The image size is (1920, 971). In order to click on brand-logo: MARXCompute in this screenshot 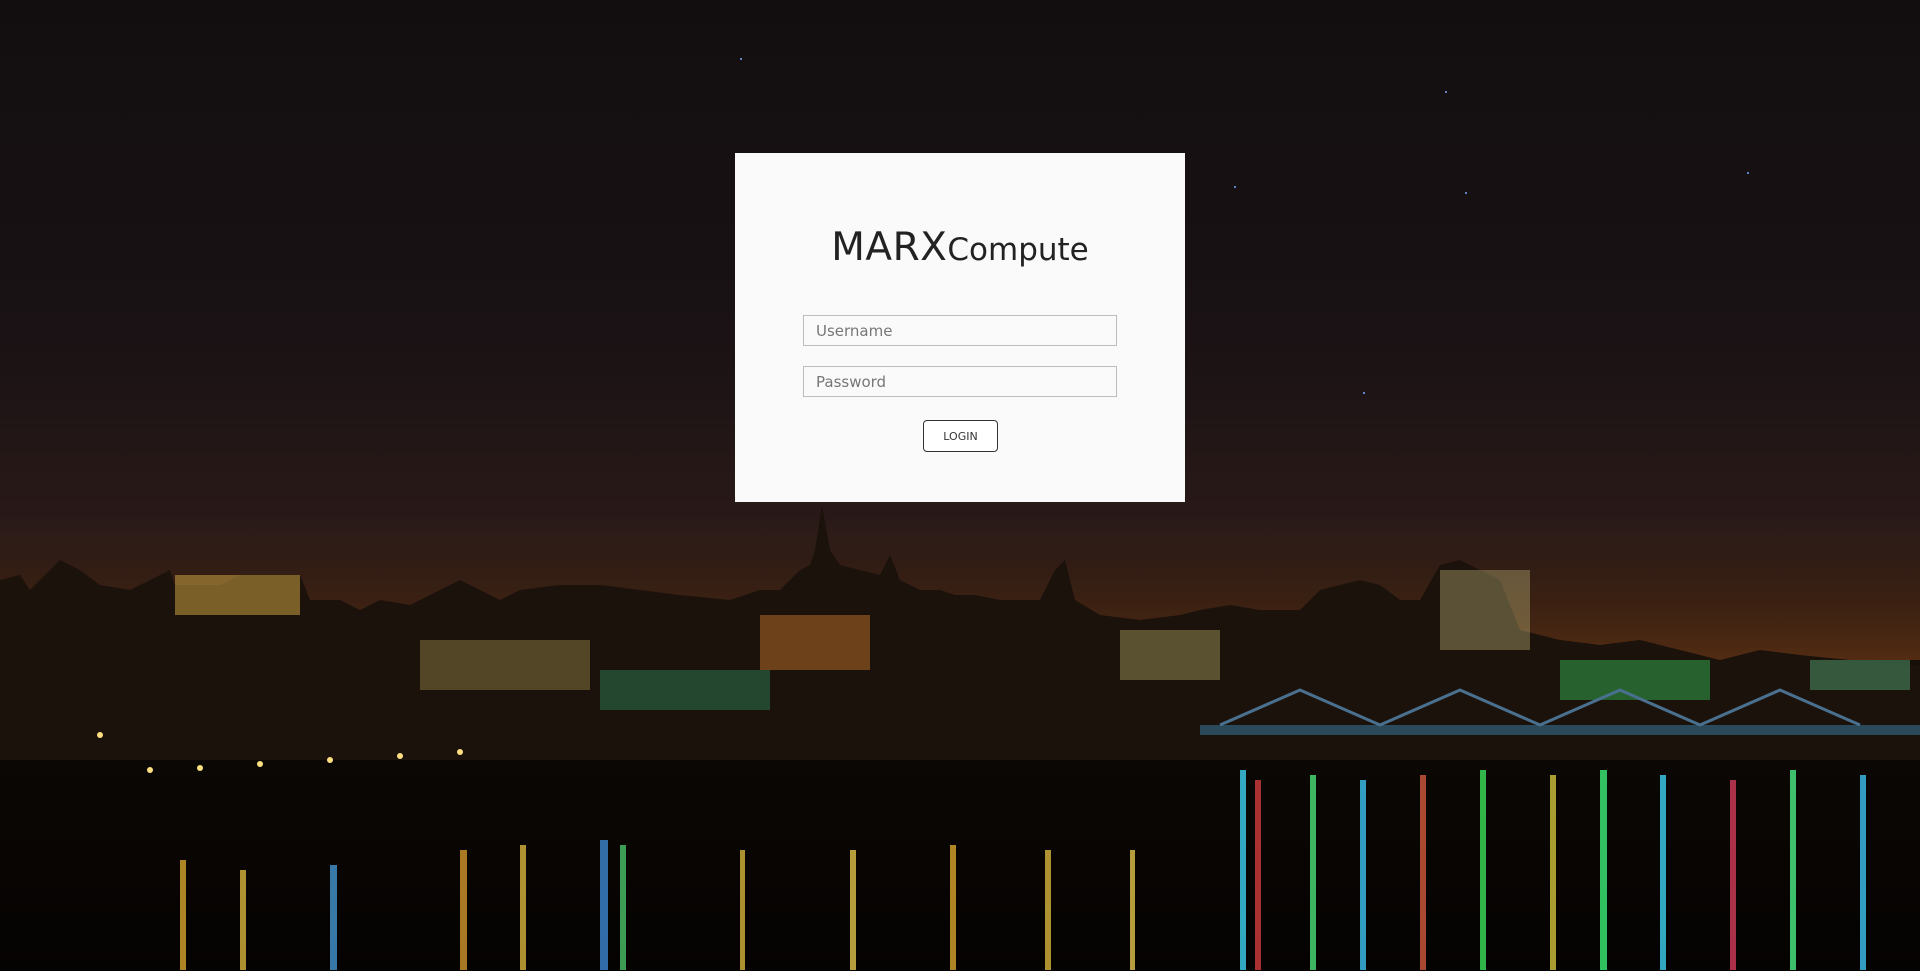, I will do `click(960, 247)`.